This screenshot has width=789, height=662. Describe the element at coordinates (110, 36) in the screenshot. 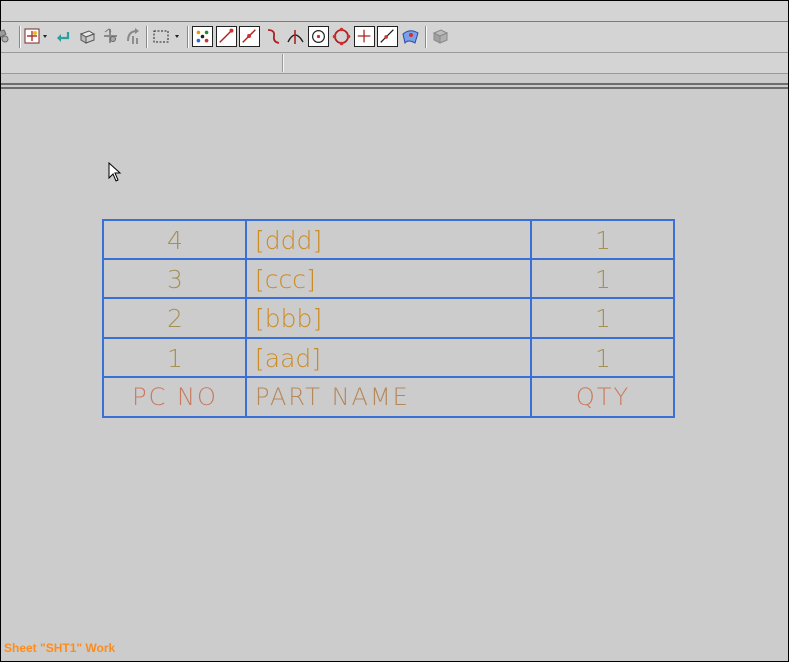

I see `move-tool-icon` at that location.